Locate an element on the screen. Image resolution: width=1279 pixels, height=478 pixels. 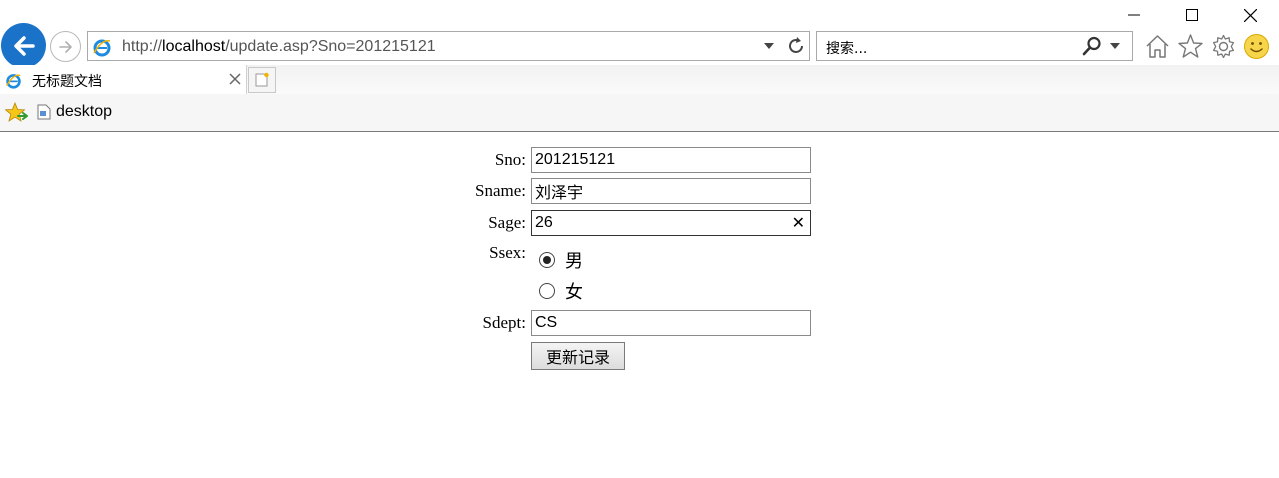
address-dropdown-icon is located at coordinates (769, 46).